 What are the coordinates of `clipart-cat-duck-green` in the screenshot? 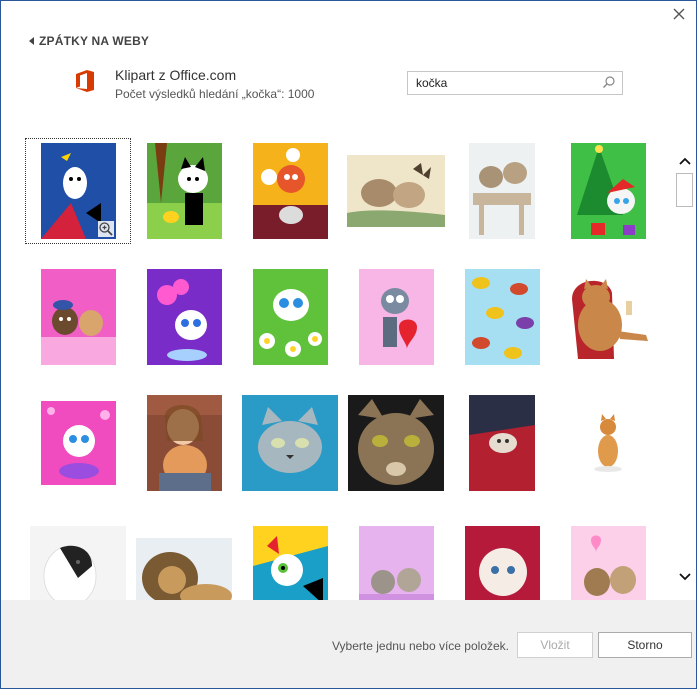 It's located at (184, 191).